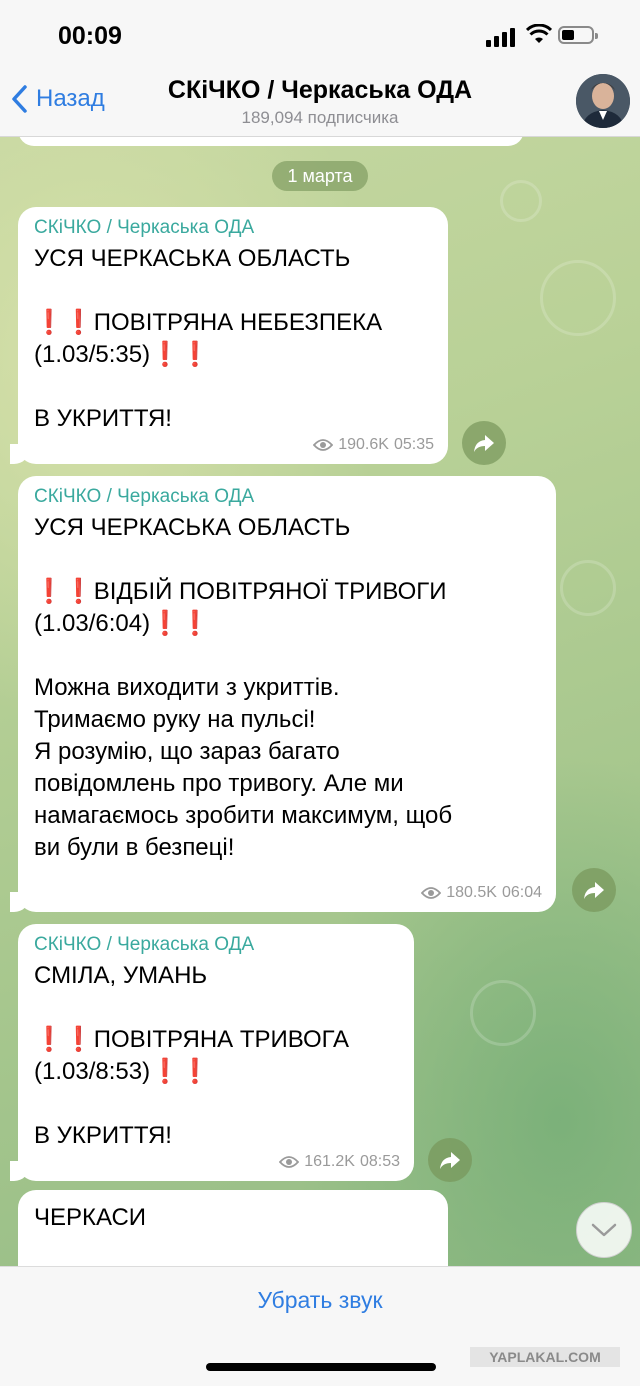 Image resolution: width=640 pixels, height=1386 pixels. Describe the element at coordinates (238, 322) in the screenshot. I see `alert-text: ПОВІТРЯНА НЕБЕЗПЕКА` at that location.